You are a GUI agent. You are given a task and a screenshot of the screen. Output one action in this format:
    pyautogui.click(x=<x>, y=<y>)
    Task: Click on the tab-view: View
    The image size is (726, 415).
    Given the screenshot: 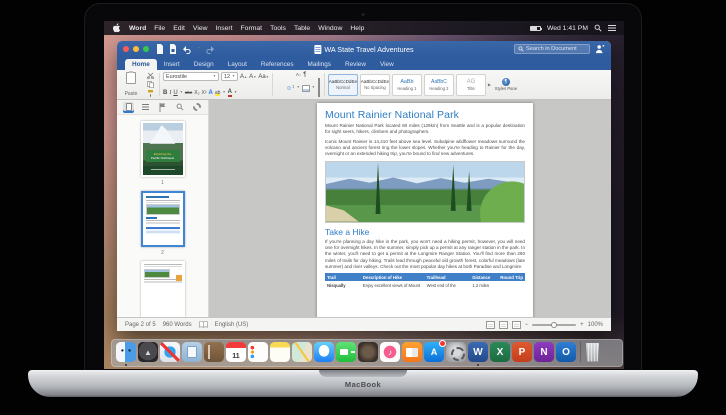 What is the action you would take?
    pyautogui.click(x=387, y=64)
    